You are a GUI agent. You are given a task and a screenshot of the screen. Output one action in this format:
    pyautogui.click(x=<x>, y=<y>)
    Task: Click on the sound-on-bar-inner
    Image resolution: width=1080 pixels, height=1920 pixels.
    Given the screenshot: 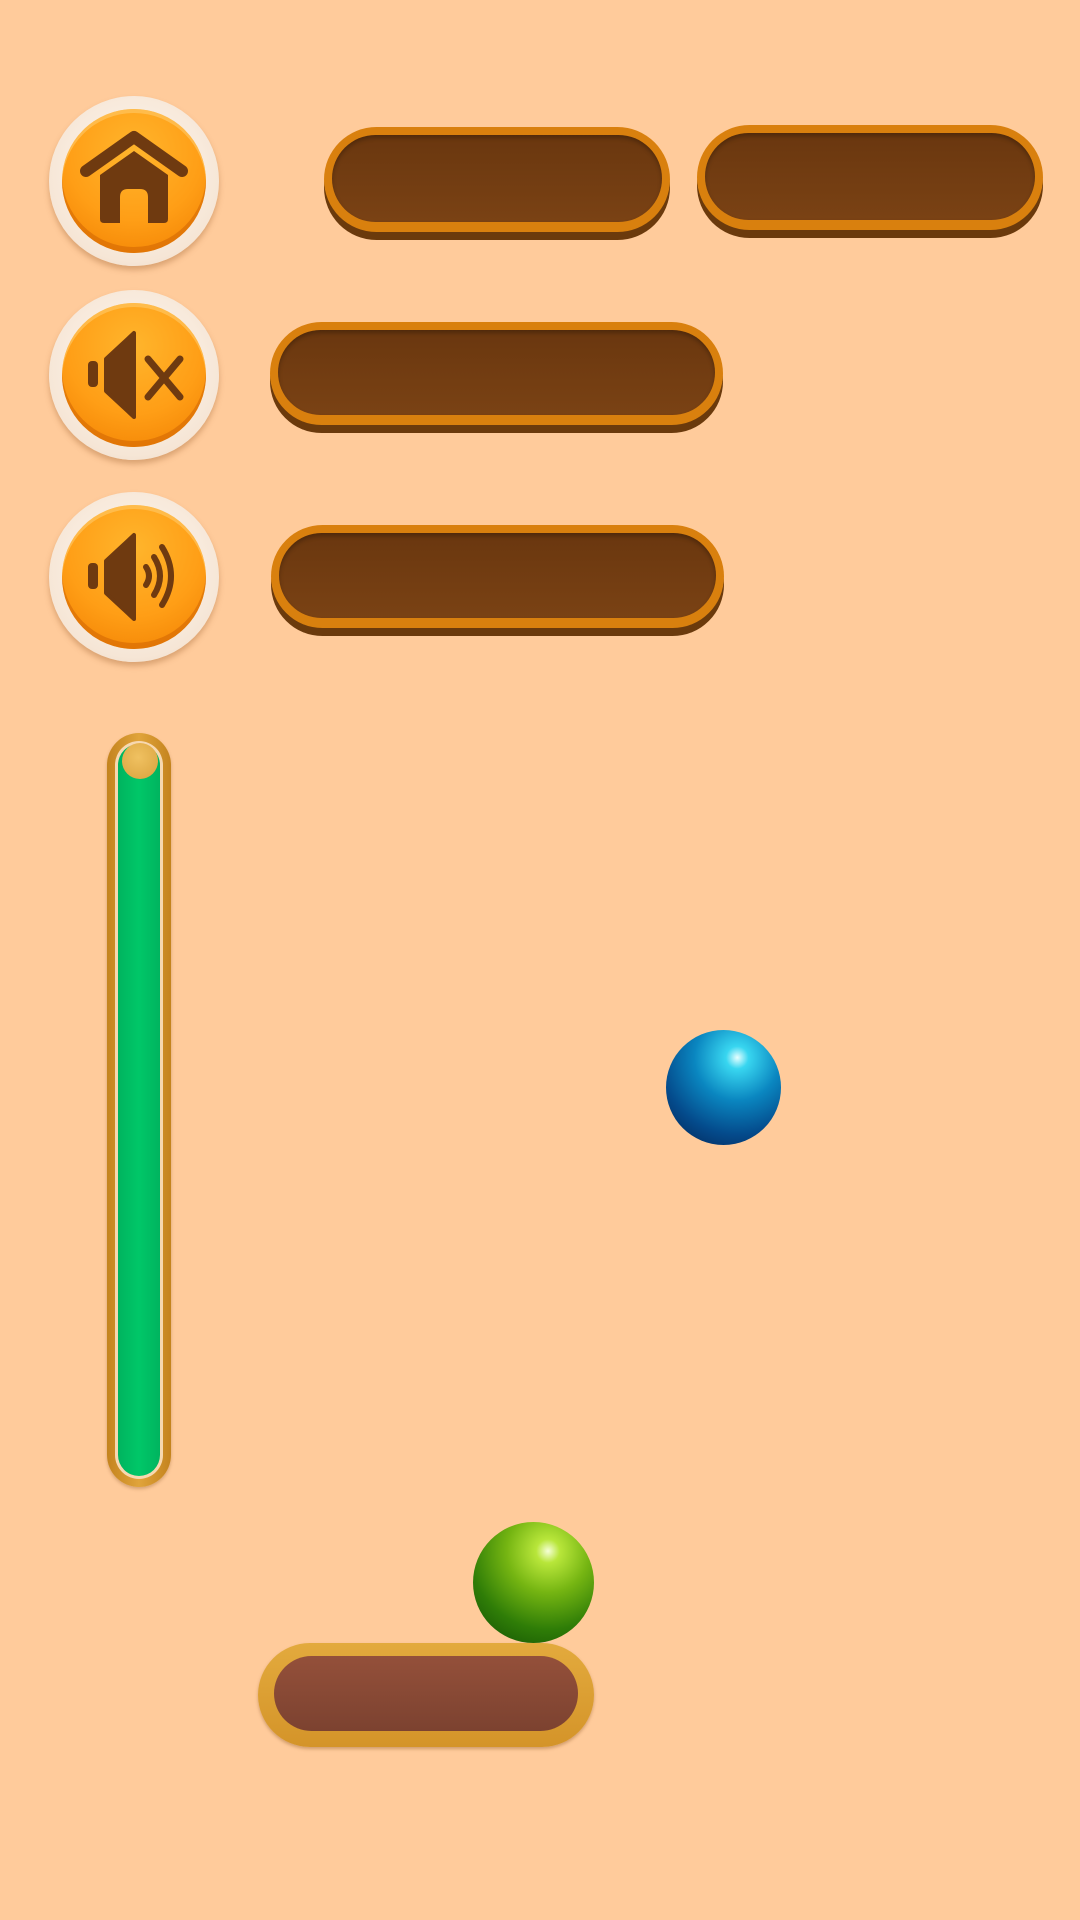 What is the action you would take?
    pyautogui.click(x=497, y=575)
    